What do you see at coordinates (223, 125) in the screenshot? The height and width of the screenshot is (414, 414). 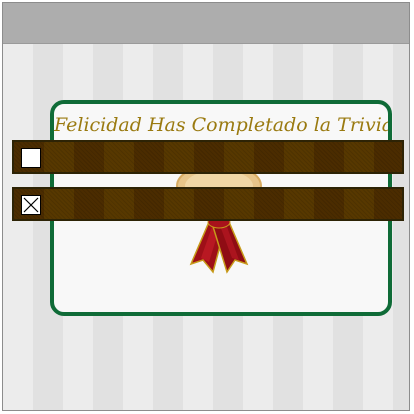 I see `dialog-title: Felicidad Has Completado la Trivia` at bounding box center [223, 125].